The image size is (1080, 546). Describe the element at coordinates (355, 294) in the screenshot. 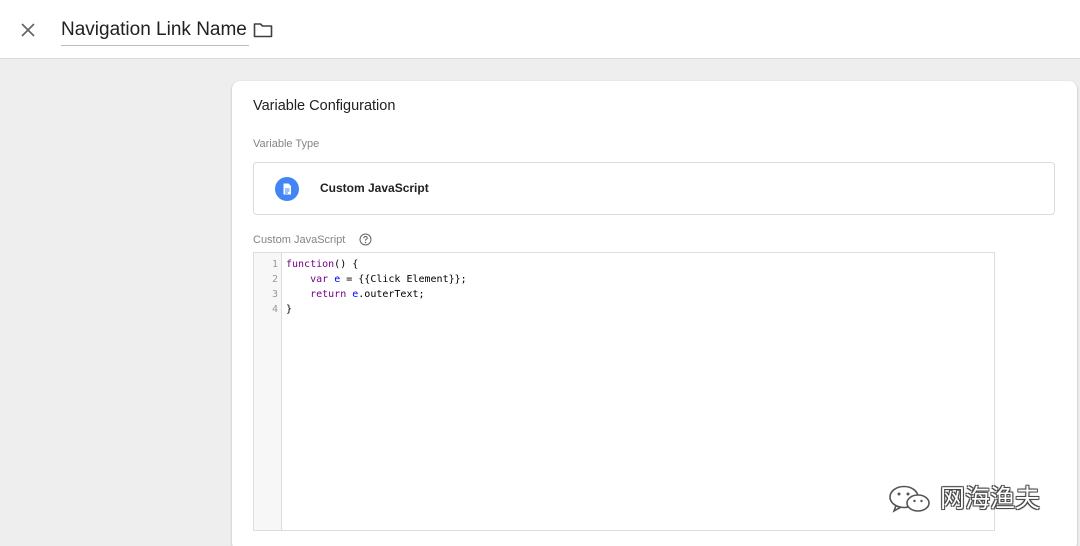

I see `code-line: return e.outerText;` at that location.